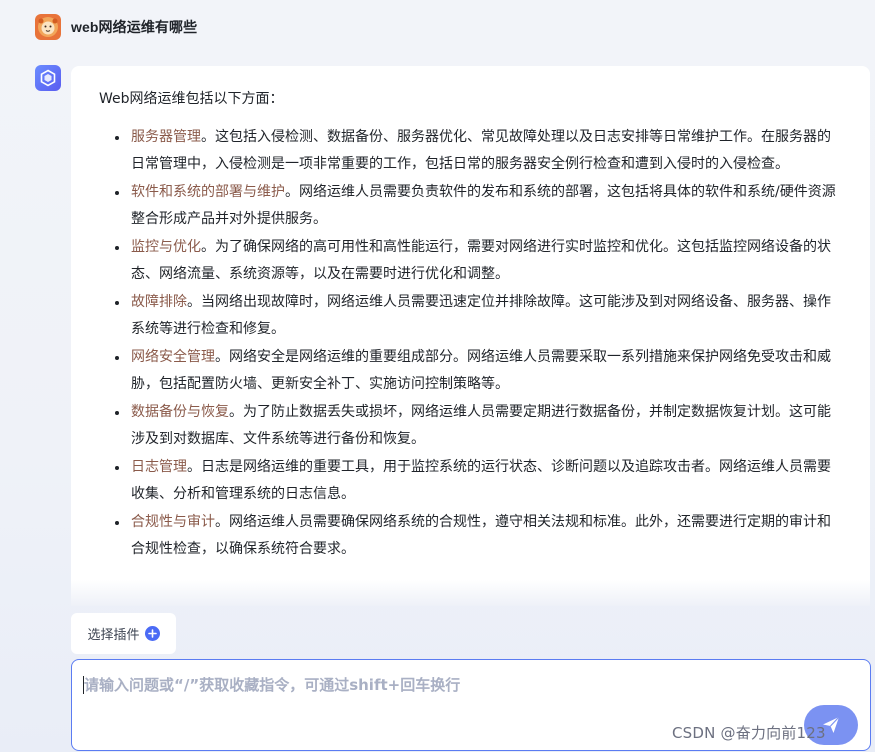 The height and width of the screenshot is (752, 875). What do you see at coordinates (159, 467) in the screenshot?
I see `point-title: 日志管理` at bounding box center [159, 467].